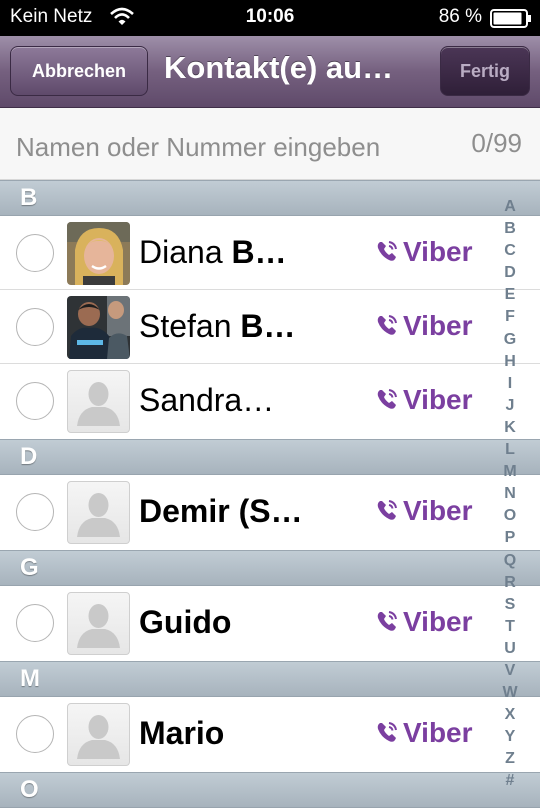 The width and height of the screenshot is (540, 810). What do you see at coordinates (510, 340) in the screenshot?
I see `index-letter: G` at bounding box center [510, 340].